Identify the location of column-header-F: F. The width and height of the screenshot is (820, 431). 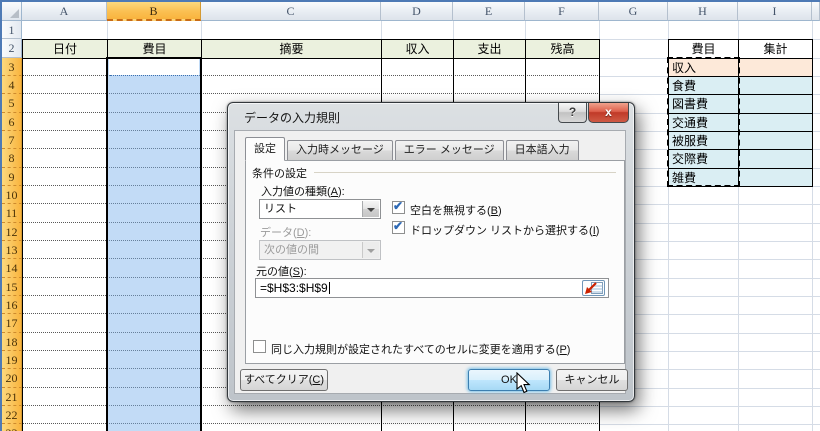
(562, 11).